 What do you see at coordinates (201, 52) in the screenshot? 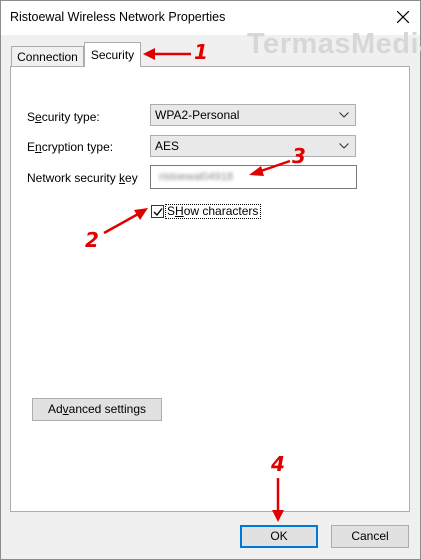
I see `annotation-step-1: 1` at bounding box center [201, 52].